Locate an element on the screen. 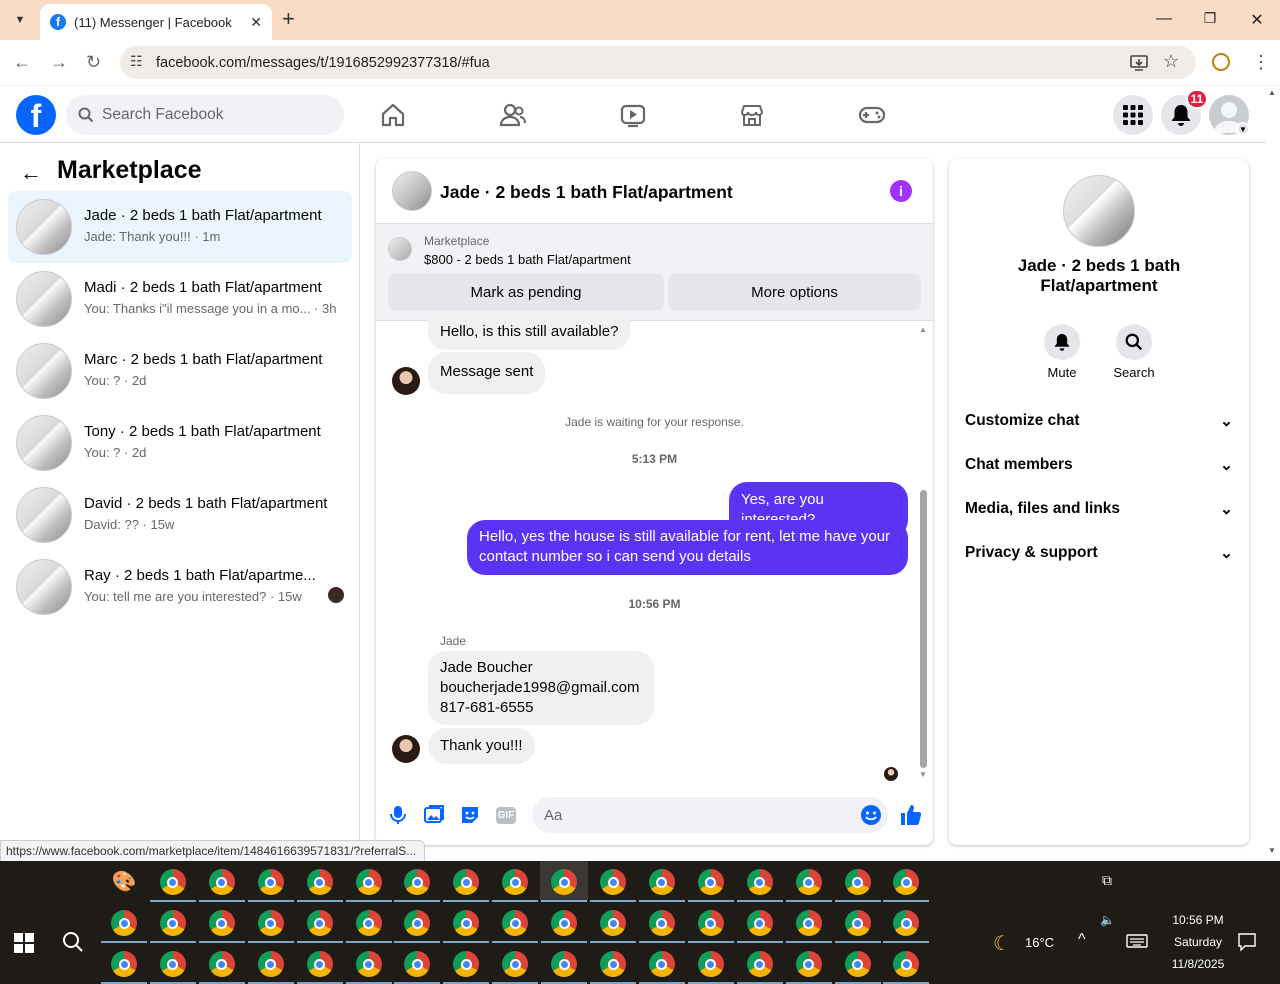 Image resolution: width=1280 pixels, height=984 pixels. scroll-up-icon: ▲ is located at coordinates (923, 329).